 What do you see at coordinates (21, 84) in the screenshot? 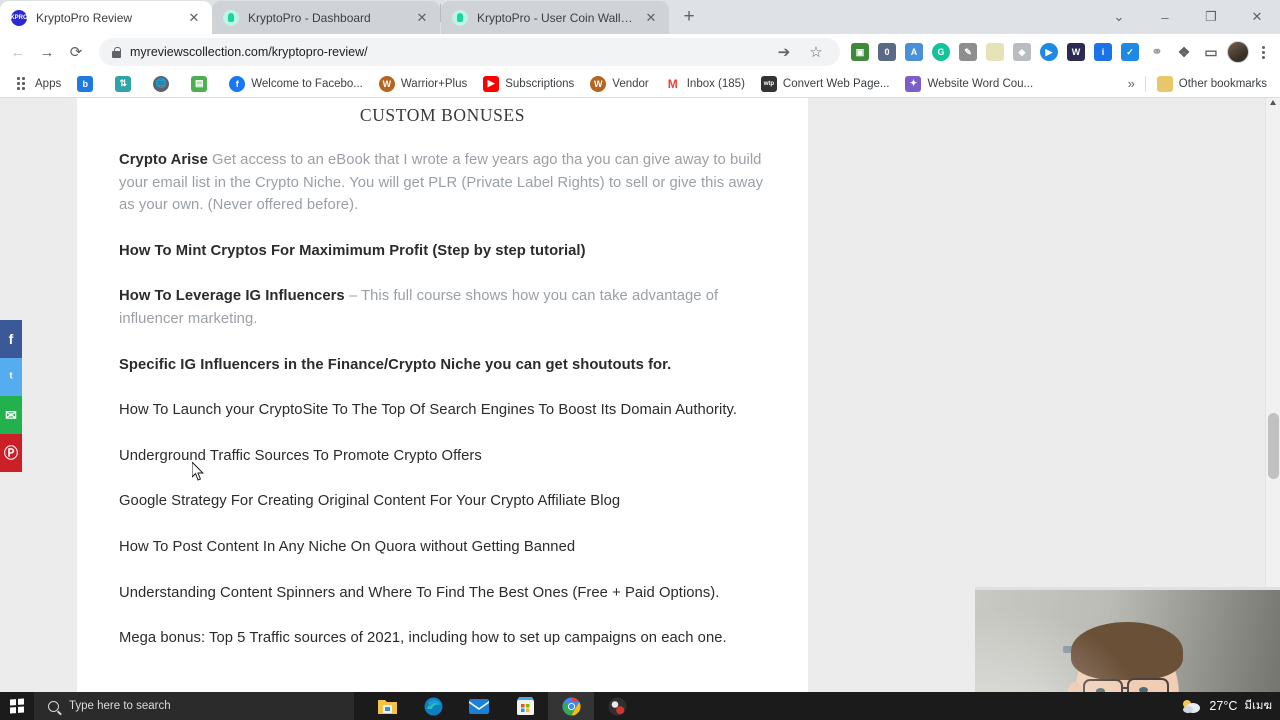
I see `apps-grid-icon` at bounding box center [21, 84].